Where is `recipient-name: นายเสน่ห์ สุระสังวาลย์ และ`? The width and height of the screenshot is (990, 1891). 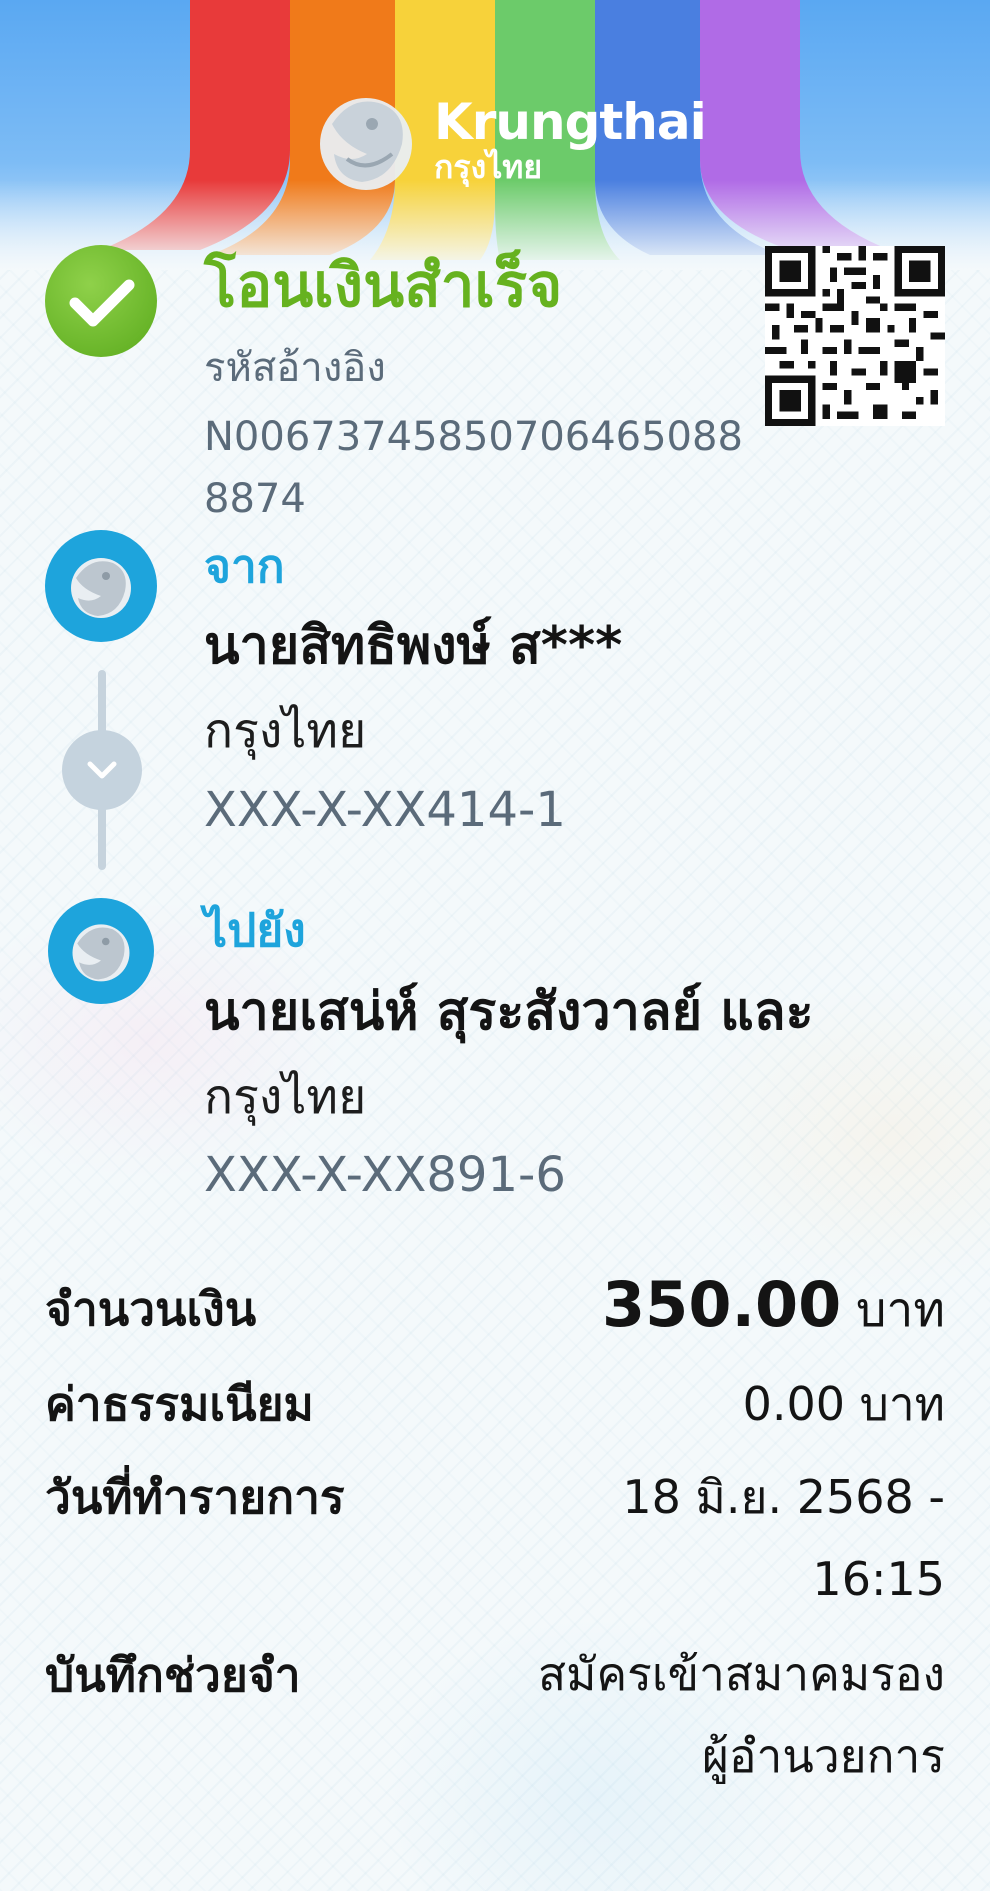 recipient-name: นายเสน่ห์ สุระสังวาลย์ และ is located at coordinates (509, 1012).